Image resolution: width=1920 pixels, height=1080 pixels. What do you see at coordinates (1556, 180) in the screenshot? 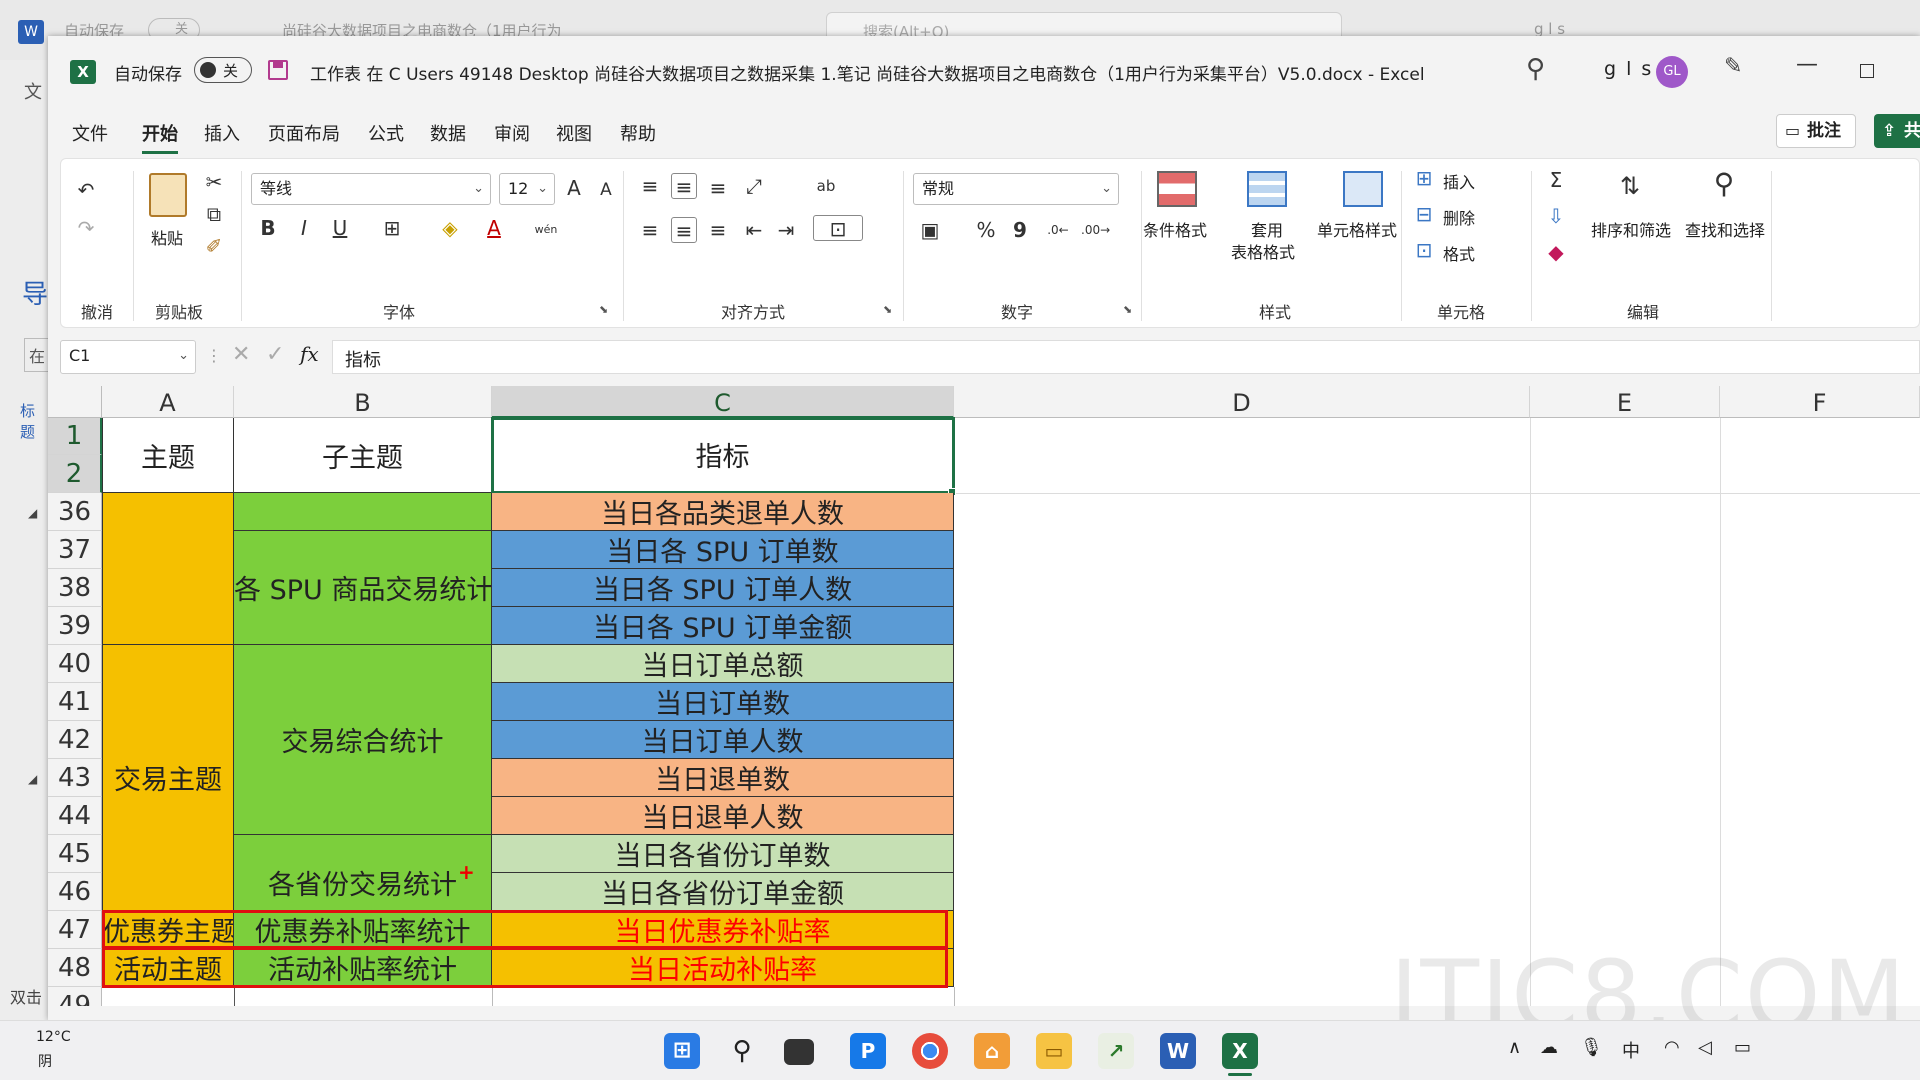
I see `autosum-icon: Σ` at bounding box center [1556, 180].